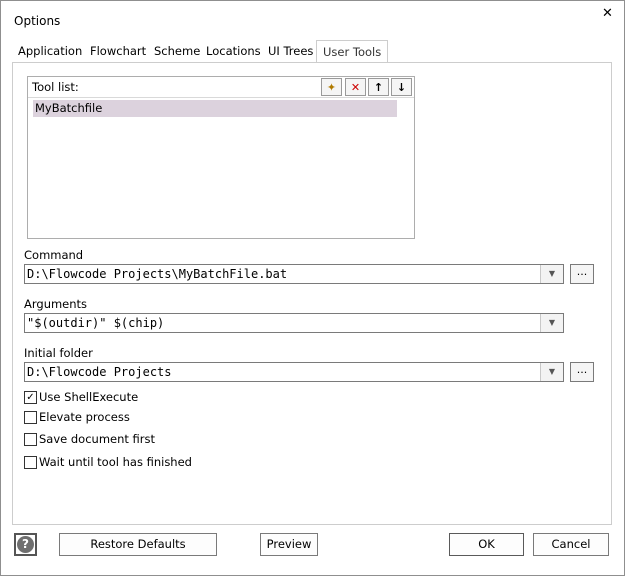 The height and width of the screenshot is (576, 625). I want to click on arrow-down-icon: ↓, so click(401, 87).